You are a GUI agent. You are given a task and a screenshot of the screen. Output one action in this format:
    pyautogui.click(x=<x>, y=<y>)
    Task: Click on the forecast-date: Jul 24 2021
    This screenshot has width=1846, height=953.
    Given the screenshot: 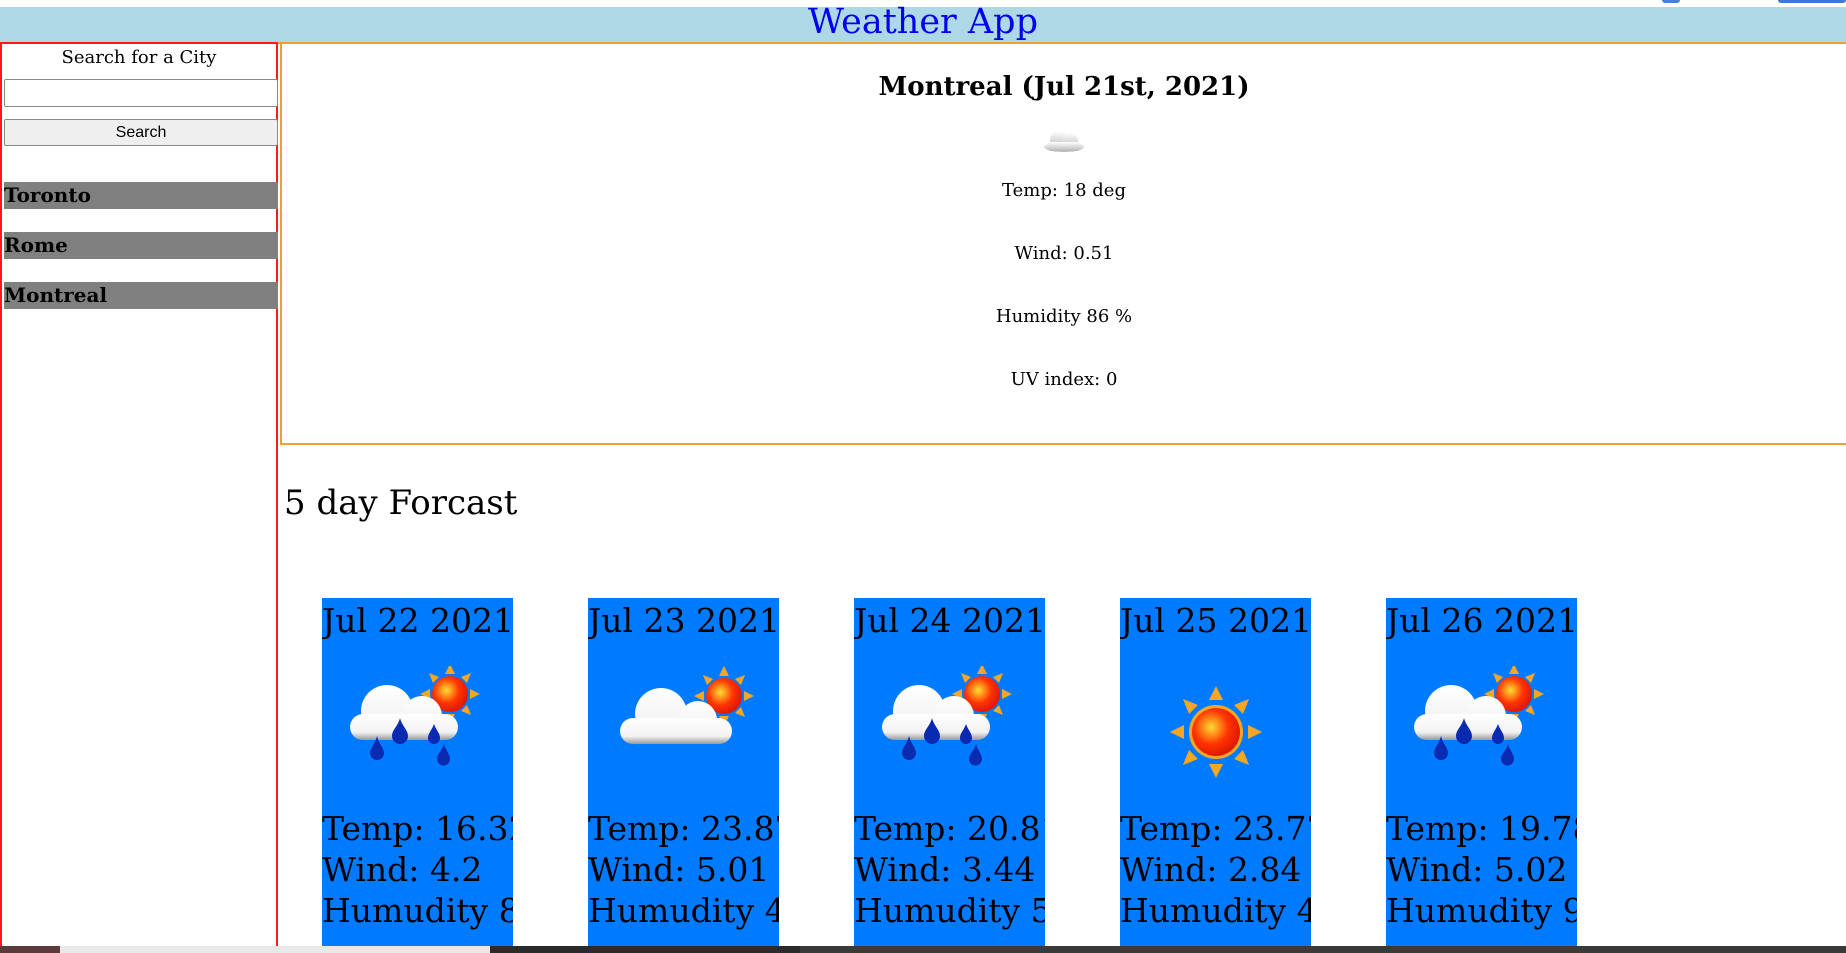 What is the action you would take?
    pyautogui.click(x=949, y=620)
    